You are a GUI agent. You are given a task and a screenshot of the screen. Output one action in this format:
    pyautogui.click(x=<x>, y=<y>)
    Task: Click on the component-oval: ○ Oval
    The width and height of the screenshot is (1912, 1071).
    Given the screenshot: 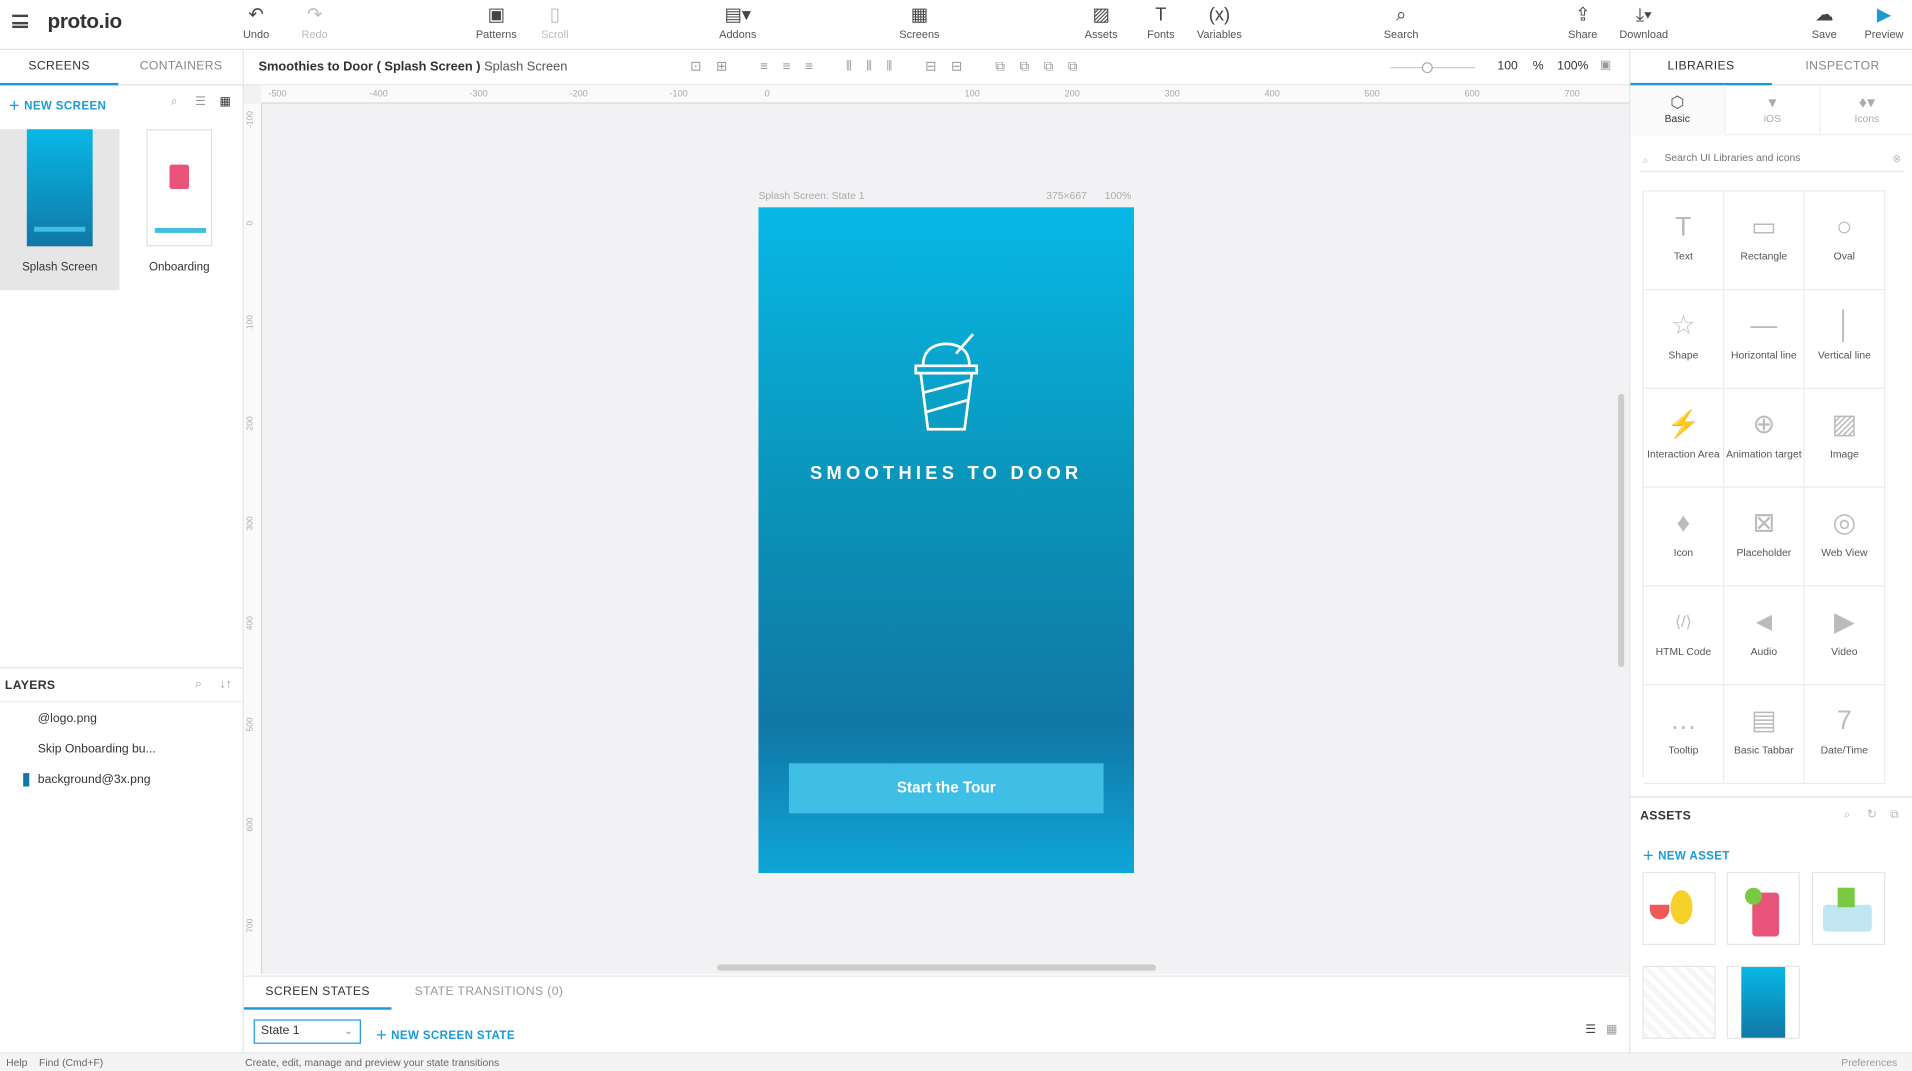 What is the action you would take?
    pyautogui.click(x=1845, y=241)
    